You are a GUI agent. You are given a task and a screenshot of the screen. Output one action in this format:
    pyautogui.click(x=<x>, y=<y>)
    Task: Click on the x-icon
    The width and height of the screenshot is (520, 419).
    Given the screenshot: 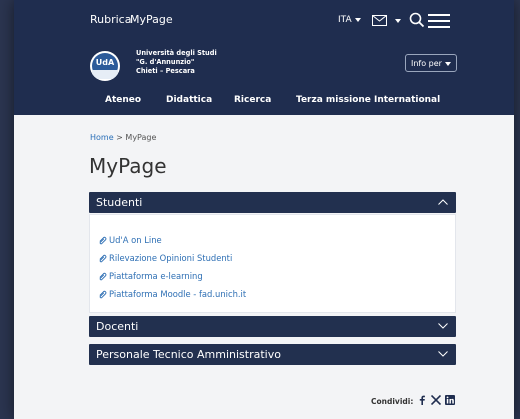 What is the action you would take?
    pyautogui.click(x=436, y=400)
    